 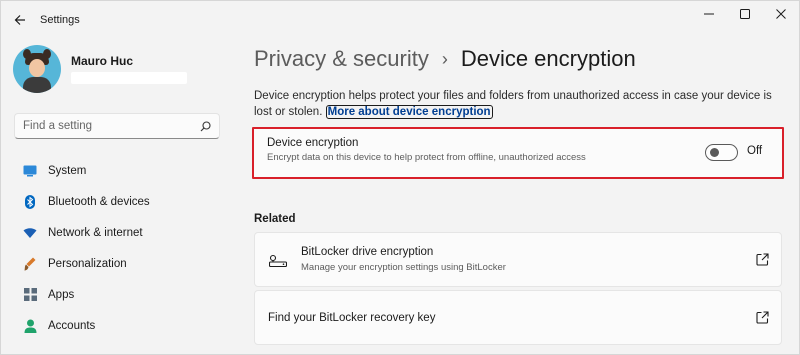 I want to click on user-email-redacted, so click(x=129, y=78).